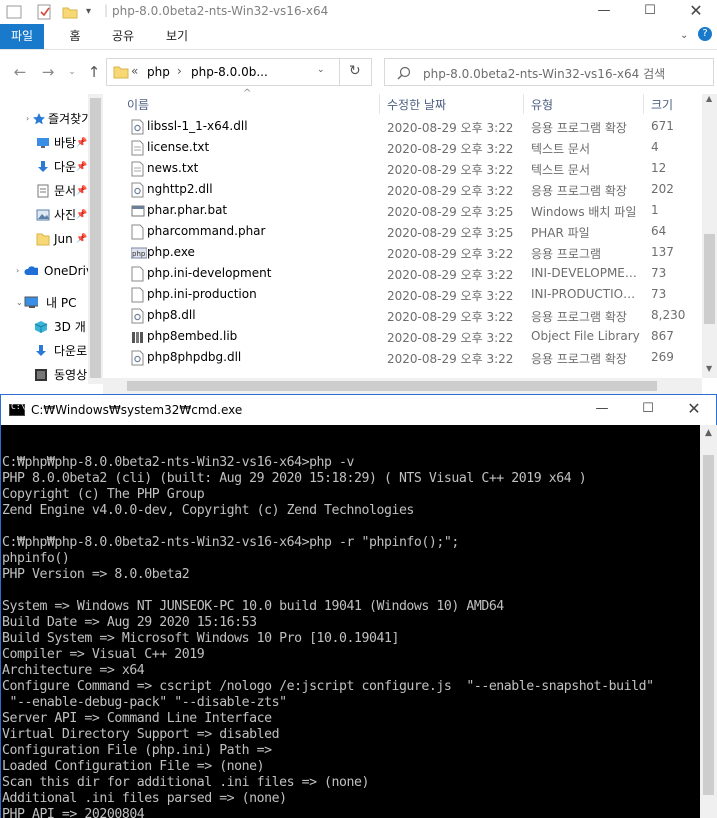 The image size is (717, 818). I want to click on nav-label: Jun, so click(63, 239).